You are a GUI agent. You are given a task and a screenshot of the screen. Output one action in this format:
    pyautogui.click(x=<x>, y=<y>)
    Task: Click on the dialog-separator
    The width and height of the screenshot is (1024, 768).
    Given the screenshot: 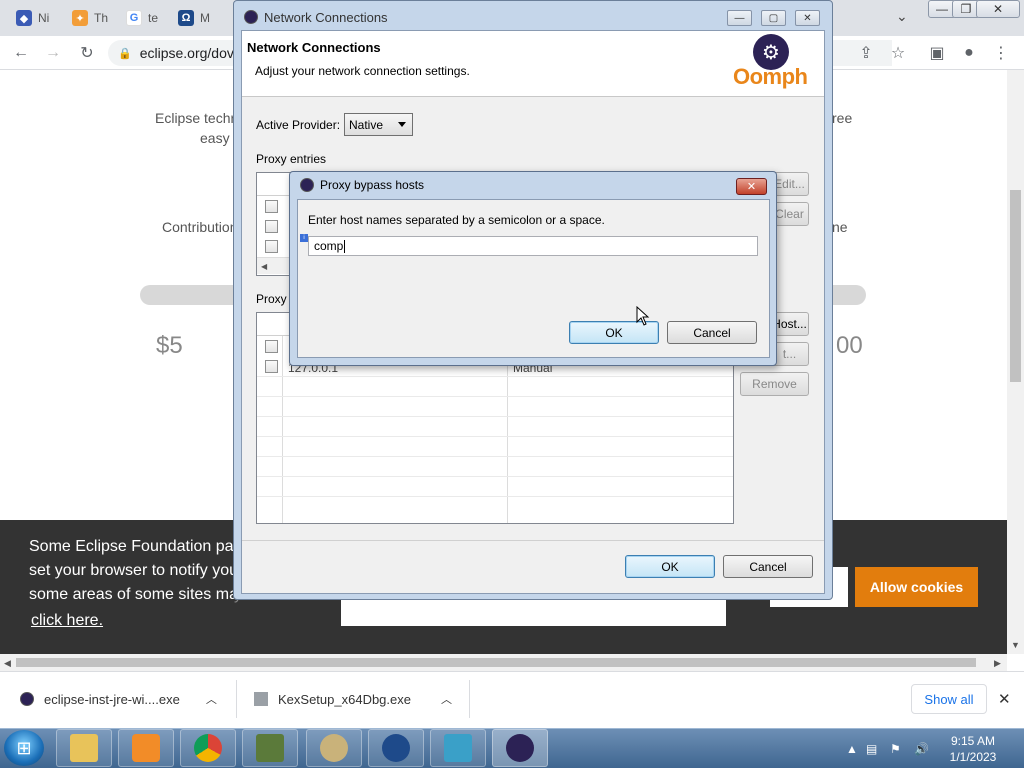 What is the action you would take?
    pyautogui.click(x=533, y=540)
    